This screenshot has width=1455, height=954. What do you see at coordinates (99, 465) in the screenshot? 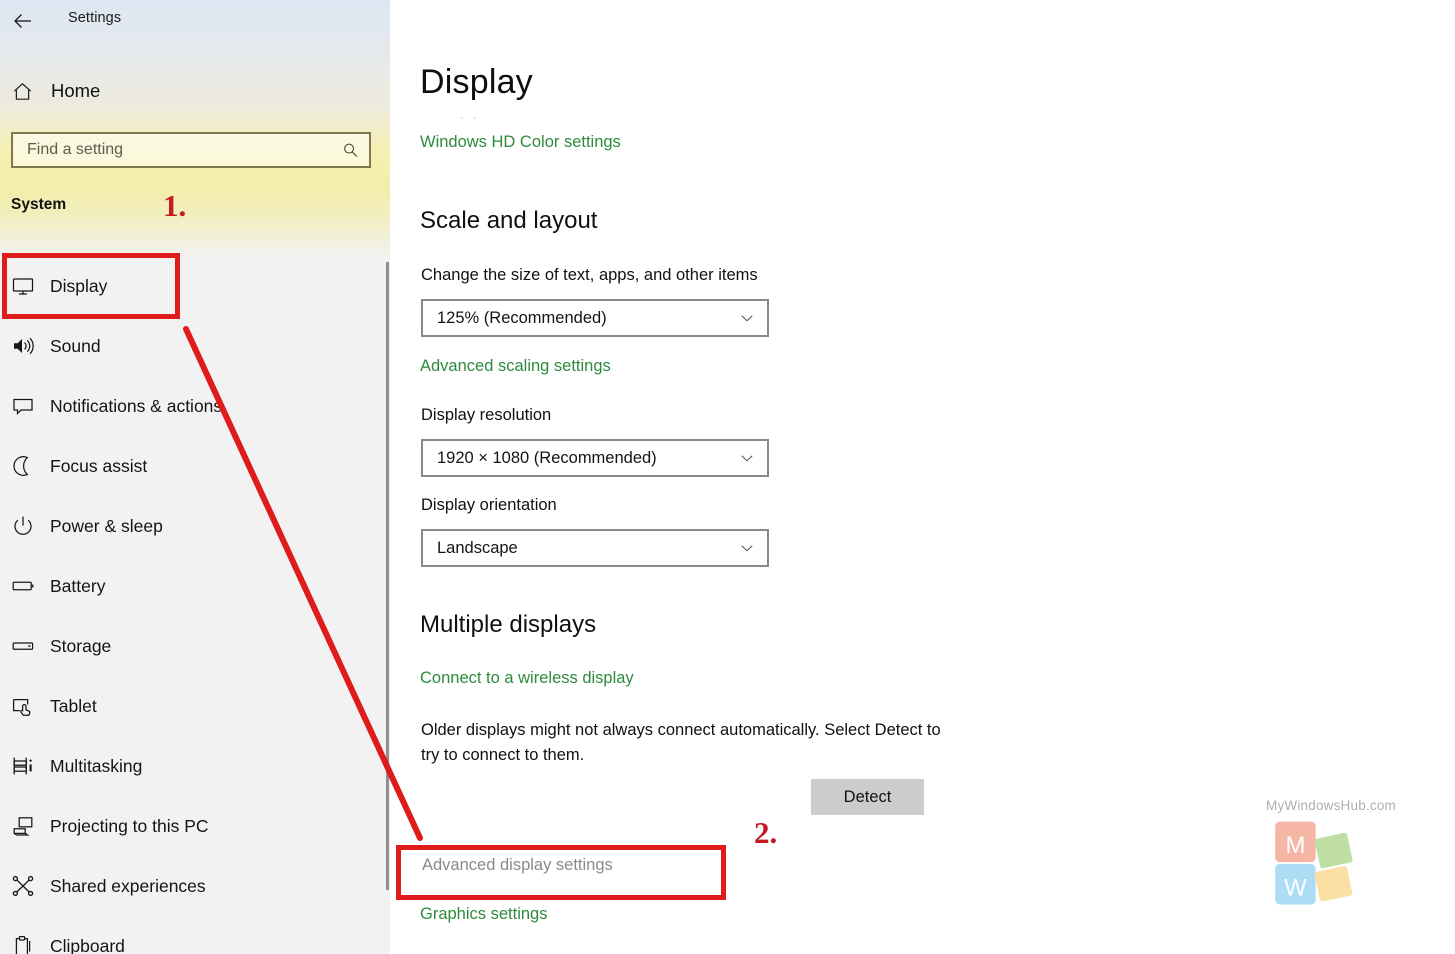
I see `sidebar-item-label: Focus assist` at bounding box center [99, 465].